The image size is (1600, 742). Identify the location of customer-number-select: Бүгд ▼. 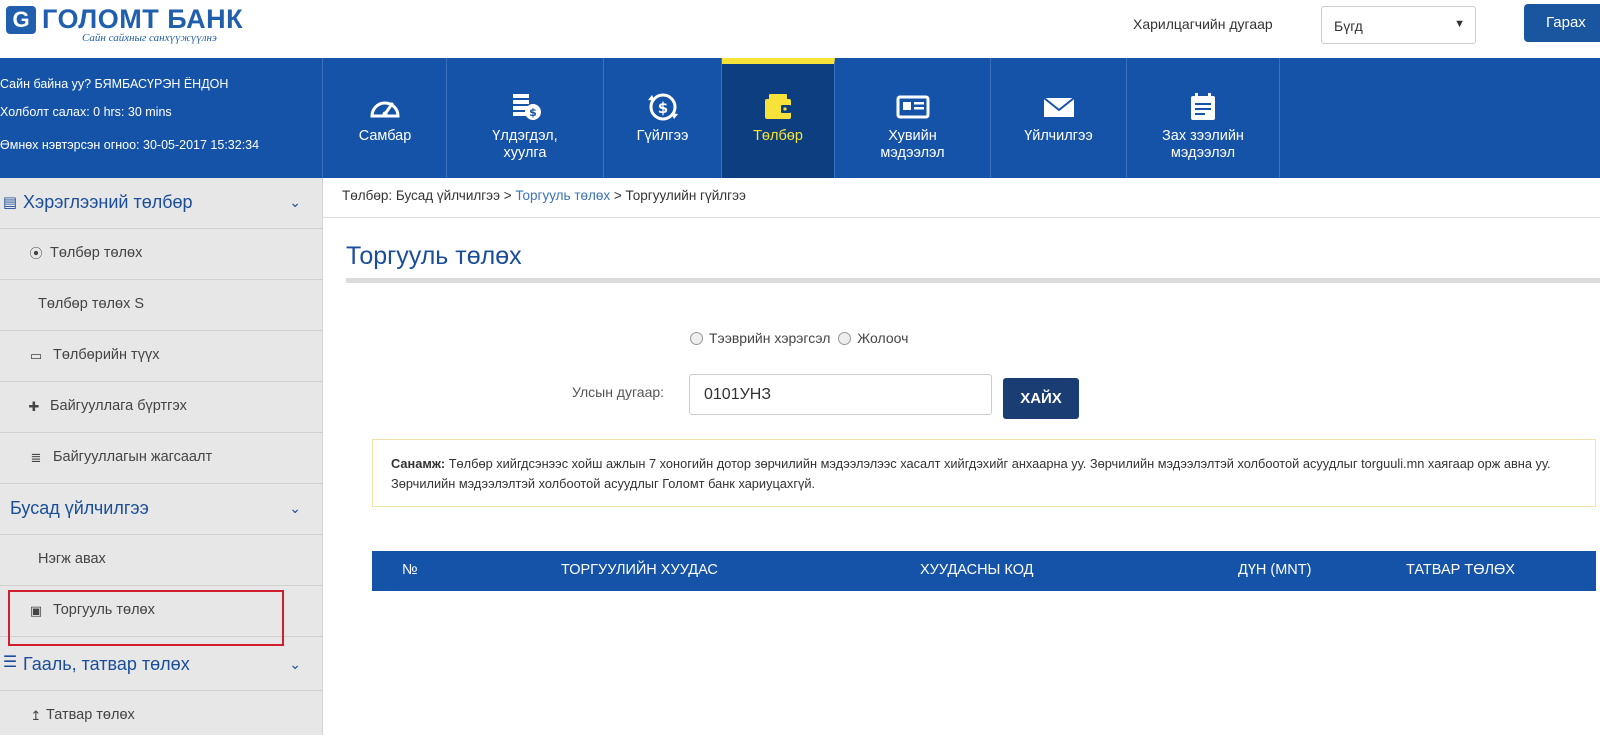
(1398, 25).